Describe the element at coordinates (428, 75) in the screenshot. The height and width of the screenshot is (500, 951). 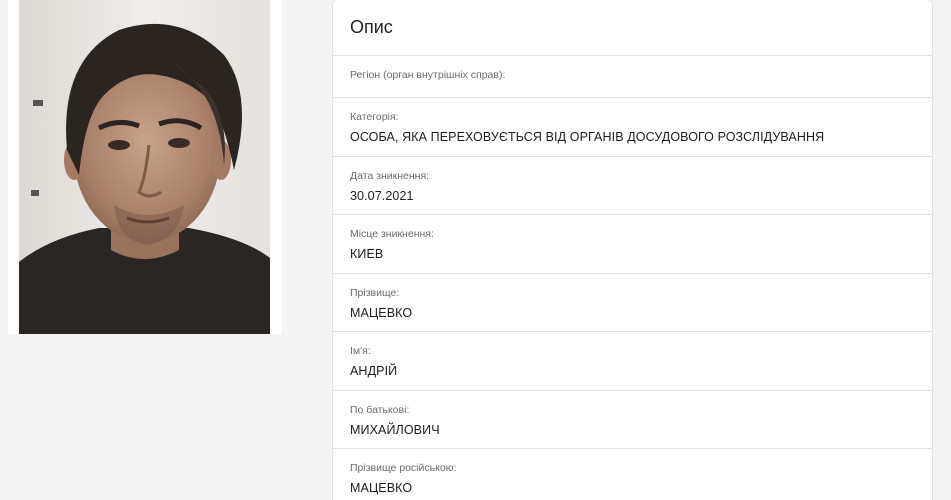
I see `field-label-region: Регіон (орган внутрішніх справ):` at that location.